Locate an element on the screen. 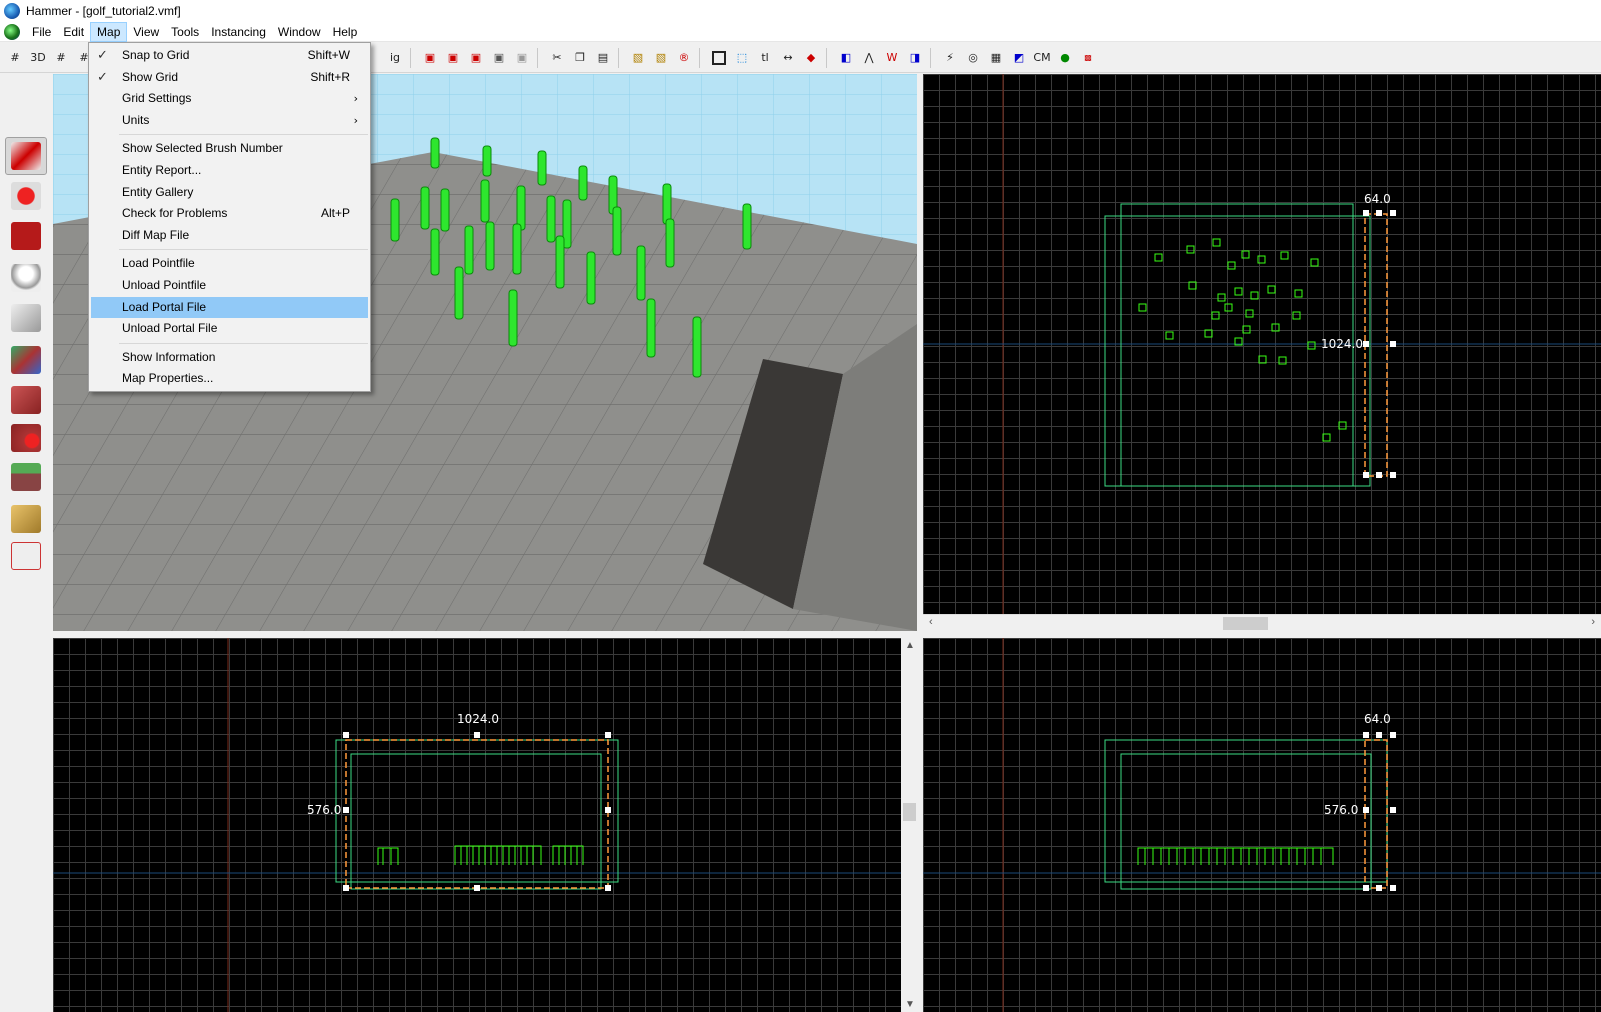 This screenshot has height=1012, width=1601. top-view-horizontal-scrollbar: ‹ › is located at coordinates (1262, 622).